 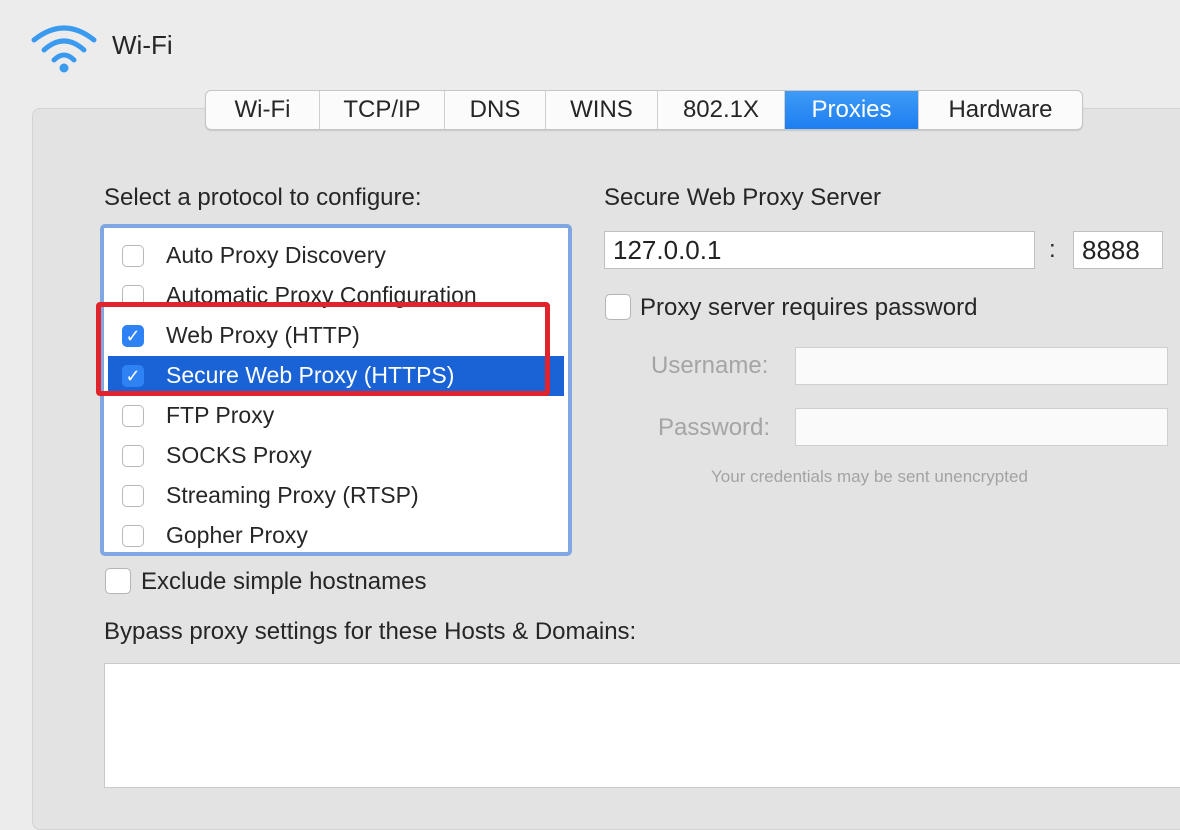 What do you see at coordinates (133, 456) in the screenshot?
I see `checkbox-socks-proxy` at bounding box center [133, 456].